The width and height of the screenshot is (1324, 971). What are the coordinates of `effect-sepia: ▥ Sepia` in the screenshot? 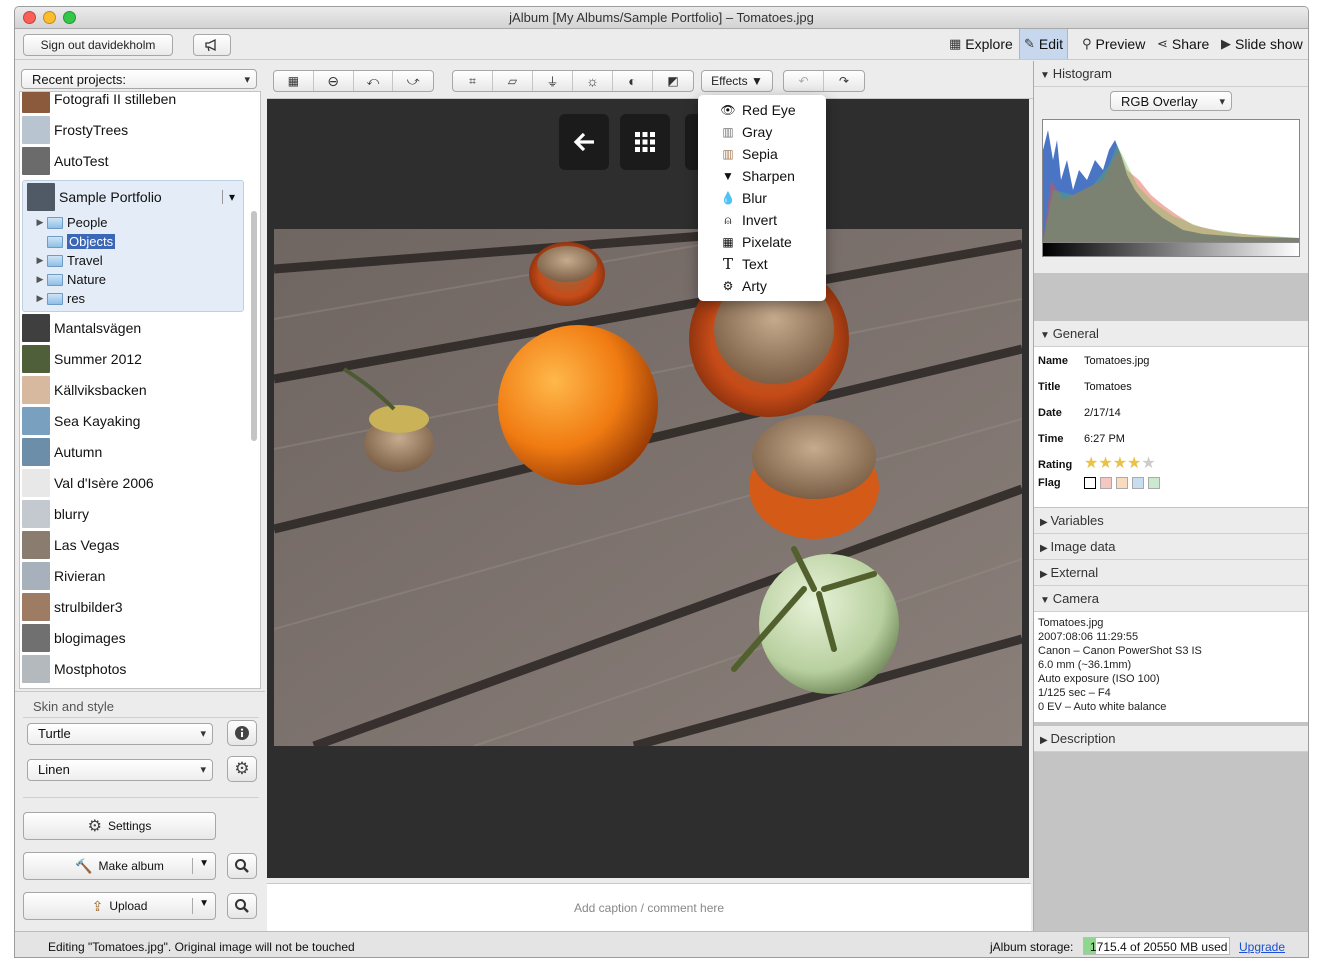 It's located at (762, 154).